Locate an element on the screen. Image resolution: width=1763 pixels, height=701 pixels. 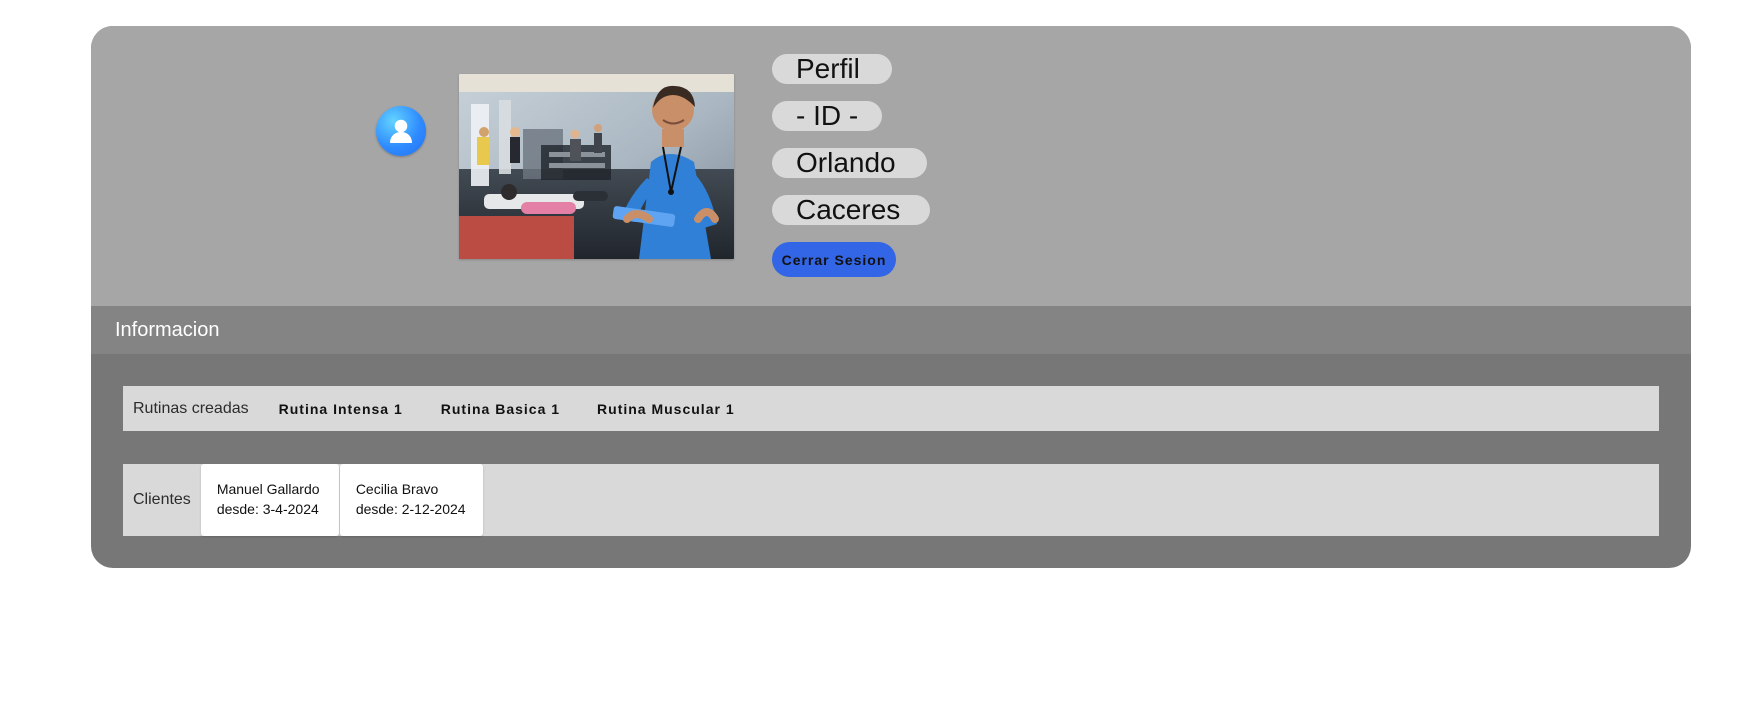
routine-button: Rutina Intensa 1 is located at coordinates (341, 409).